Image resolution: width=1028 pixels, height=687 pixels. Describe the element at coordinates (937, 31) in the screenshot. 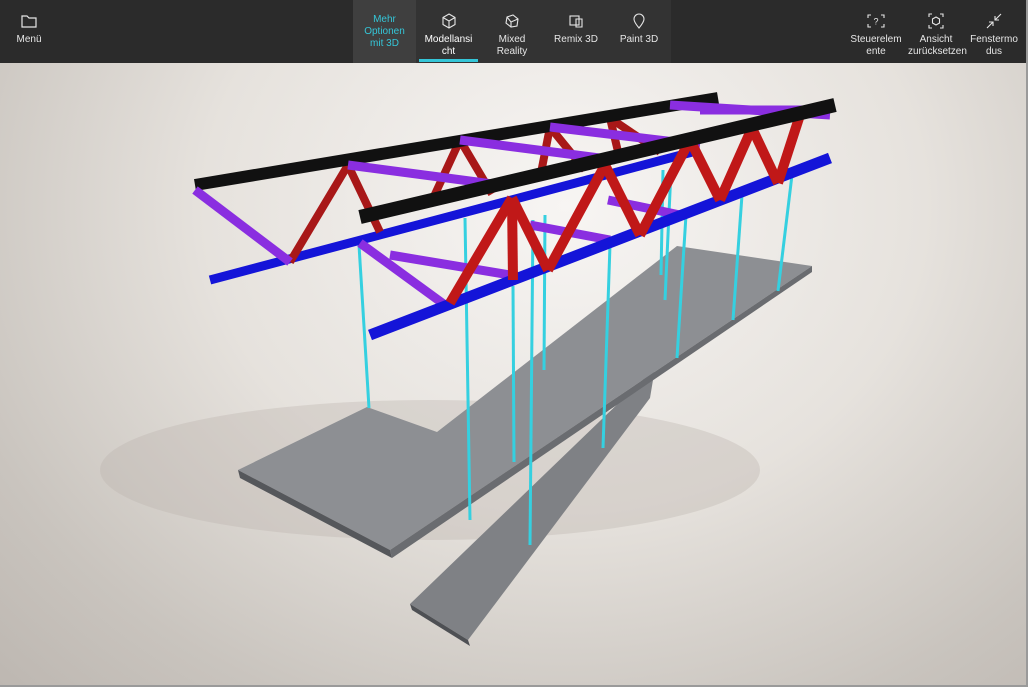

I see `reset-view-button: Ansicht zurücksetzen` at that location.